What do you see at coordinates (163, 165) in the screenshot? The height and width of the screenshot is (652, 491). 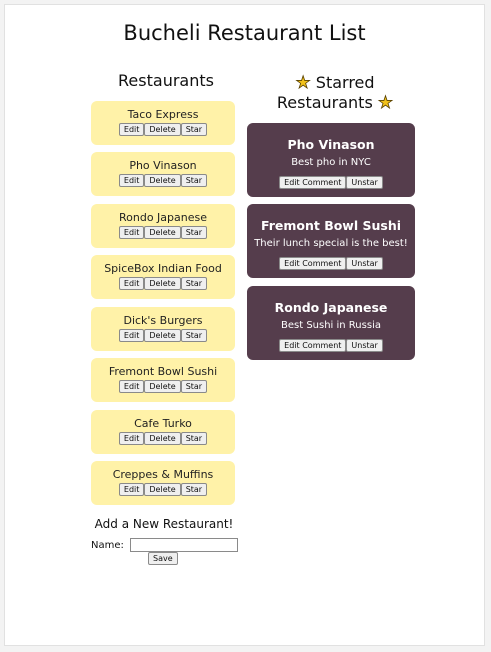 I see `restaurant-name: Pho Vinason` at bounding box center [163, 165].